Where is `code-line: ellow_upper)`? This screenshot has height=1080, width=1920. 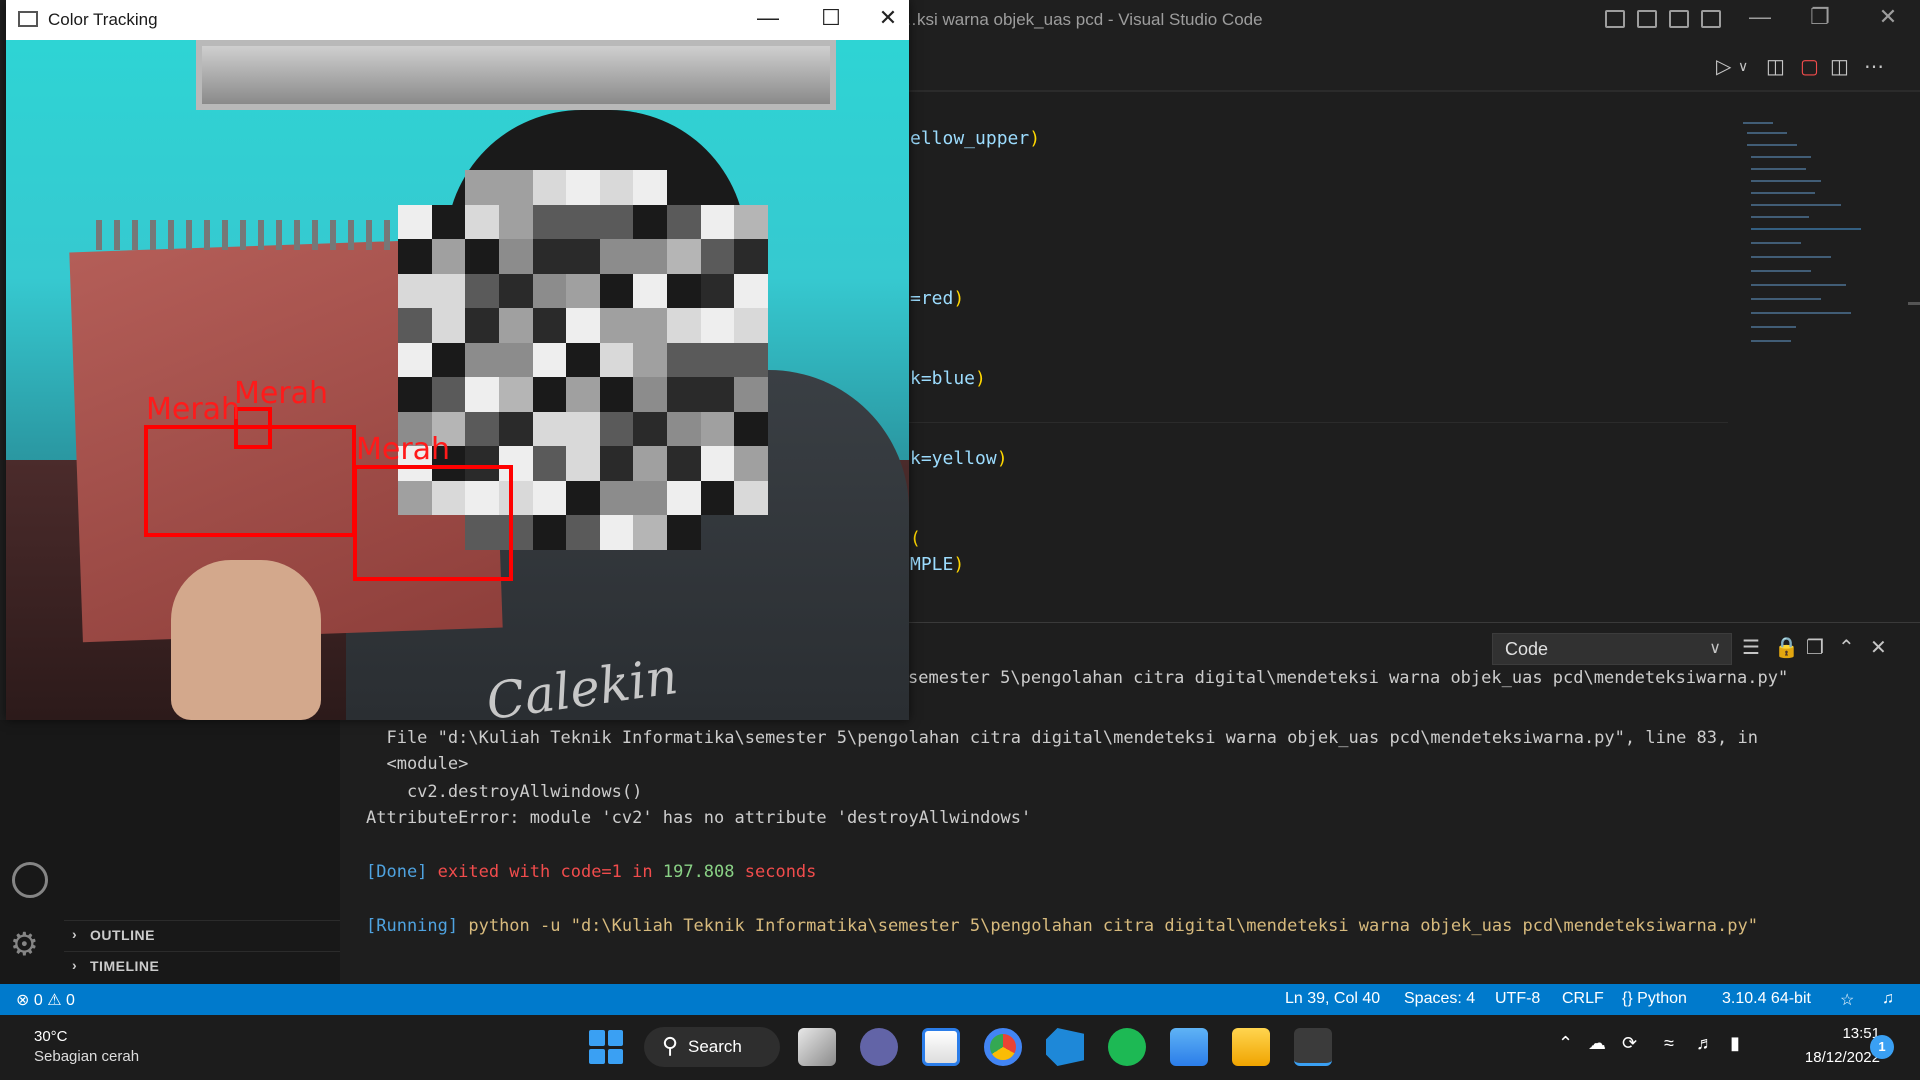 code-line: ellow_upper) is located at coordinates (975, 138).